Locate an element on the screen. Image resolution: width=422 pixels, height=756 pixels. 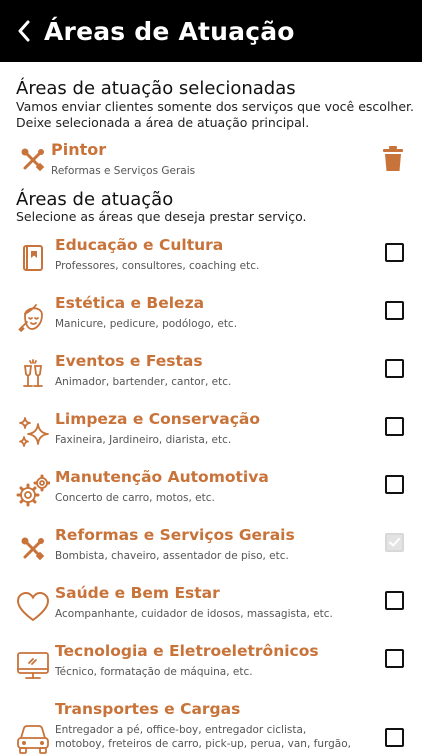
book-icon is located at coordinates (33, 258).